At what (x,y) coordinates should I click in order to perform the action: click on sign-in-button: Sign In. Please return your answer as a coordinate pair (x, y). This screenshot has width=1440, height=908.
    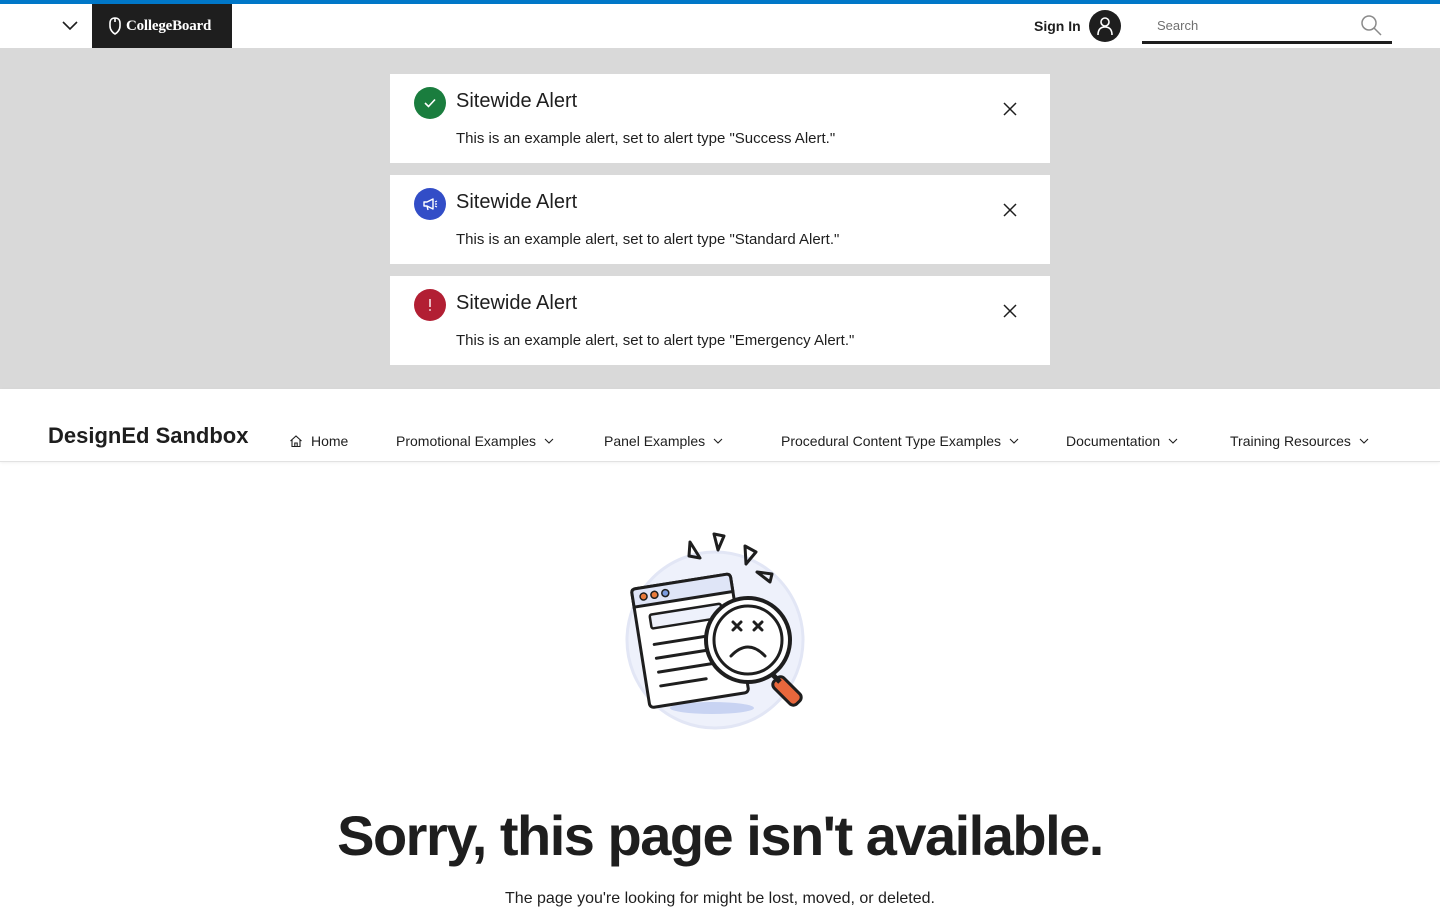
    Looking at the image, I should click on (1077, 26).